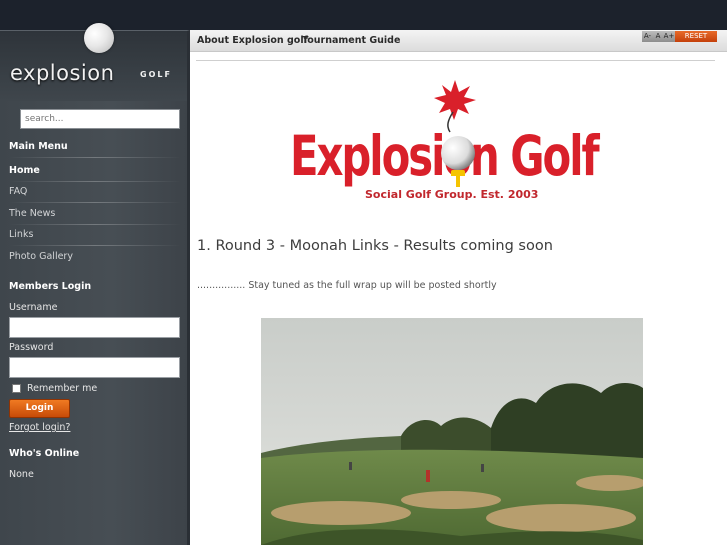  Describe the element at coordinates (351, 40) in the screenshot. I see `nav-tournament-guide: Tournament Guide` at that location.